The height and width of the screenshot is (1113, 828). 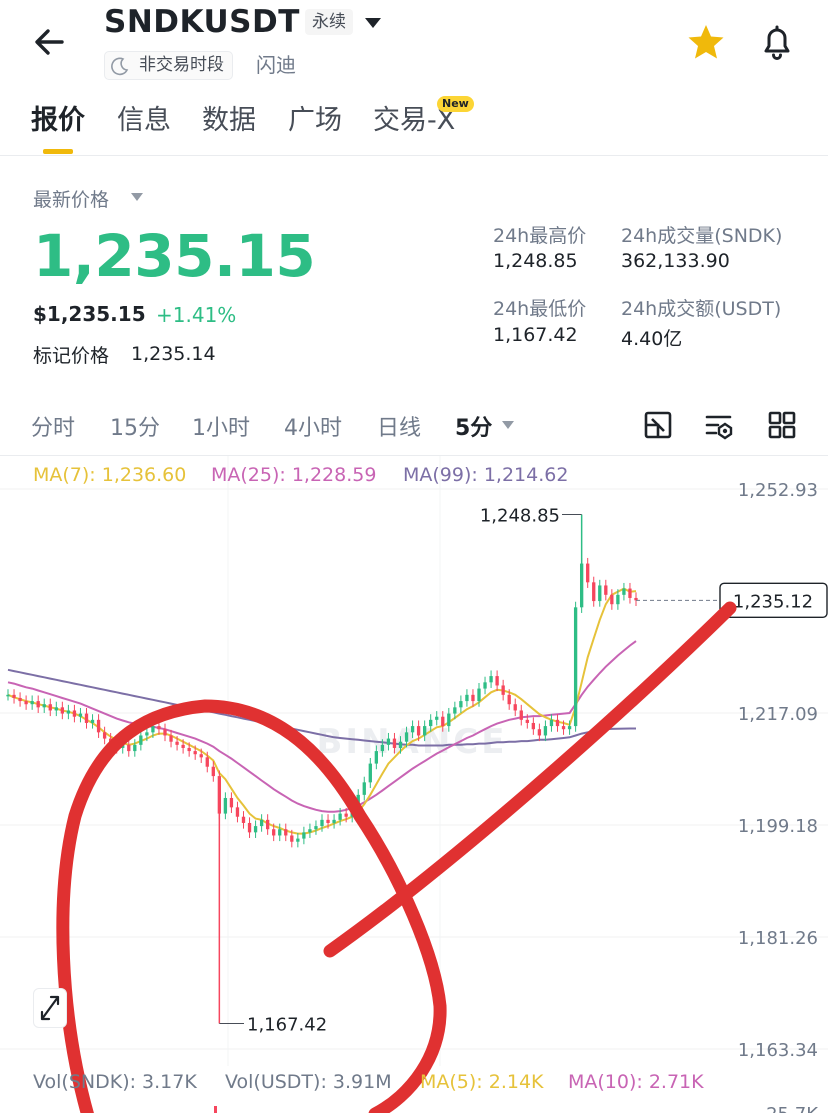 I want to click on moon-icon, so click(x=120, y=66).